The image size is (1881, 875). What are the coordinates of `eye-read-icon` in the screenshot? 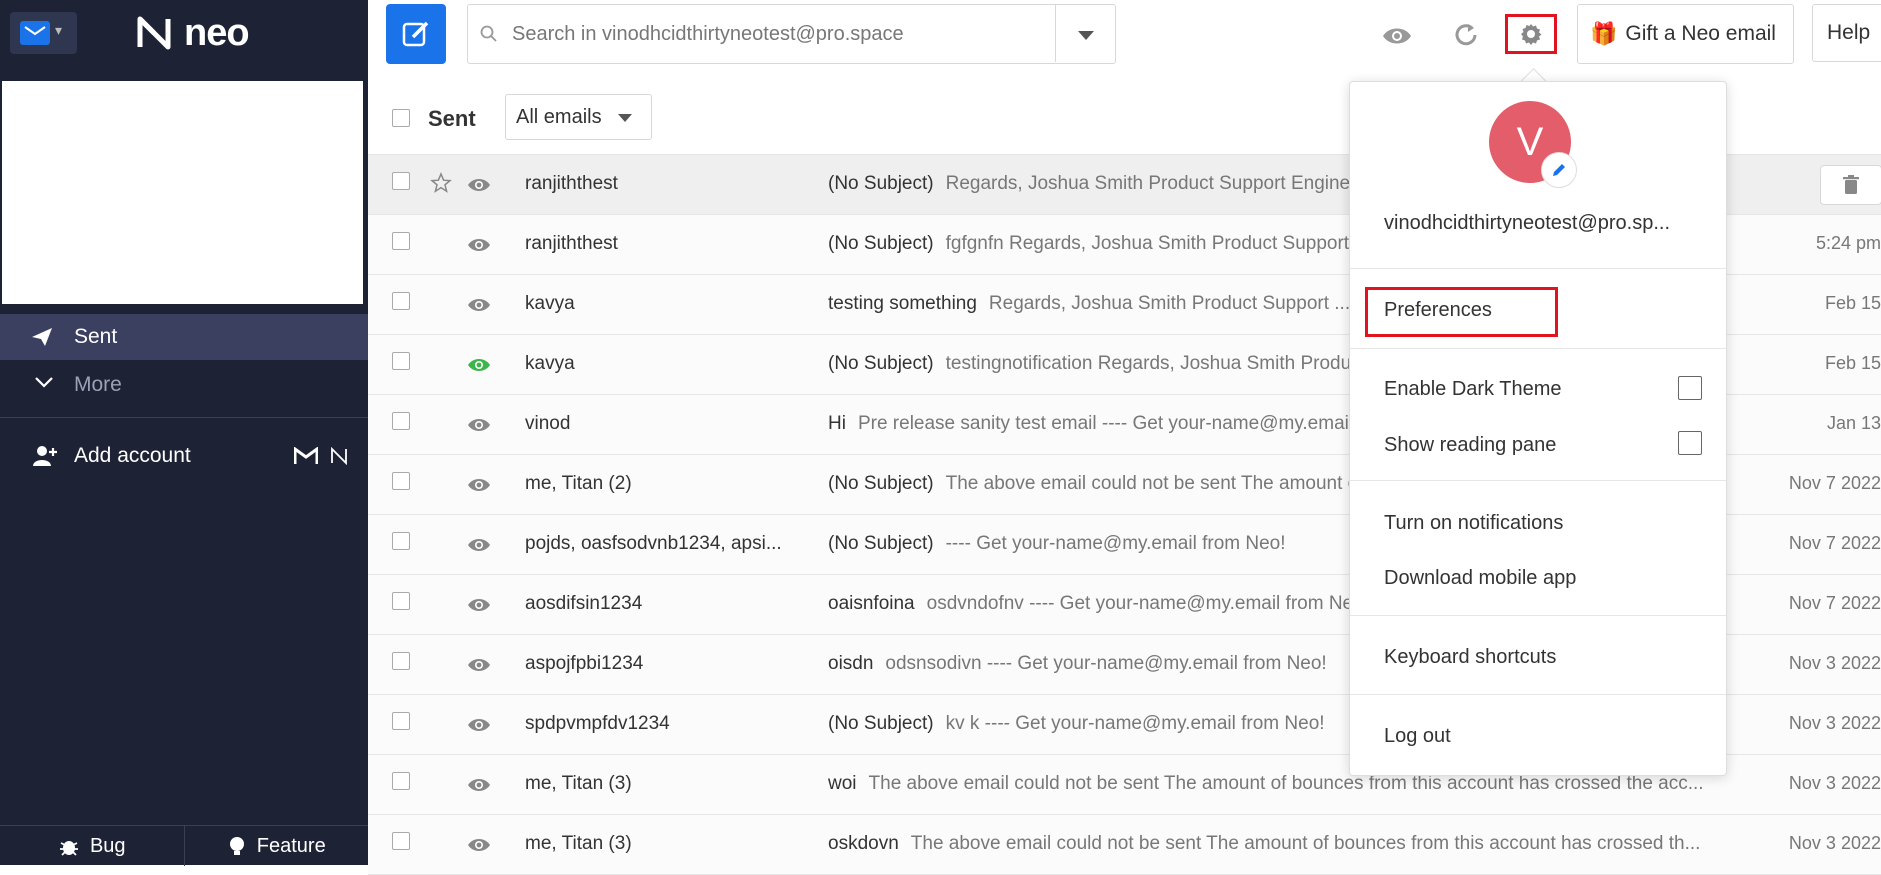 It's located at (479, 365).